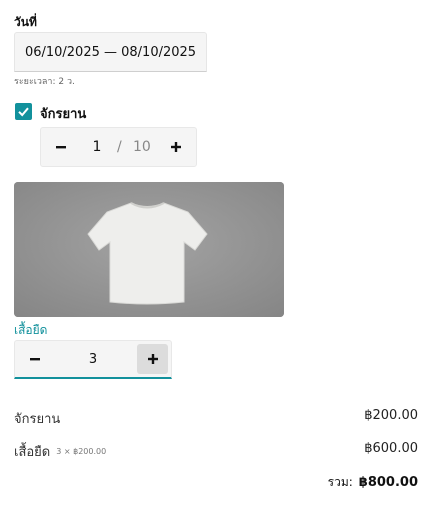 The height and width of the screenshot is (506, 432). What do you see at coordinates (216, 450) in the screenshot?
I see `summary-line-tshirt: เสื้อยืด 3 × ฿200.00 ฿600.00` at bounding box center [216, 450].